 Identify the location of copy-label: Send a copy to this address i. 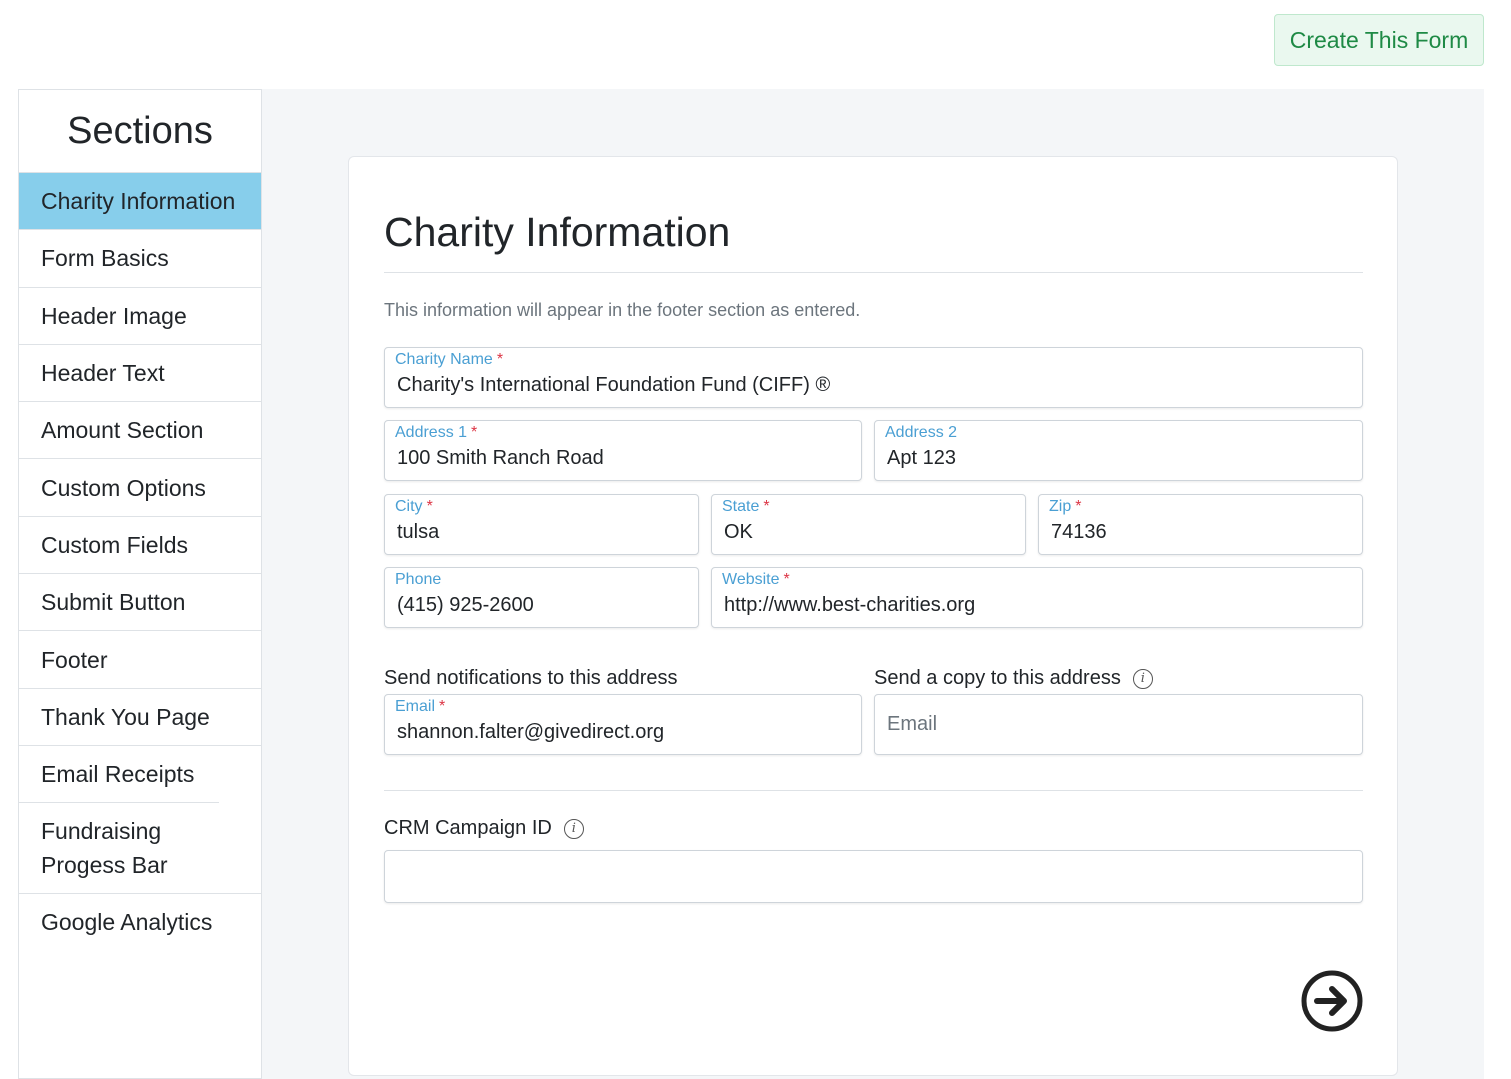
(1013, 678).